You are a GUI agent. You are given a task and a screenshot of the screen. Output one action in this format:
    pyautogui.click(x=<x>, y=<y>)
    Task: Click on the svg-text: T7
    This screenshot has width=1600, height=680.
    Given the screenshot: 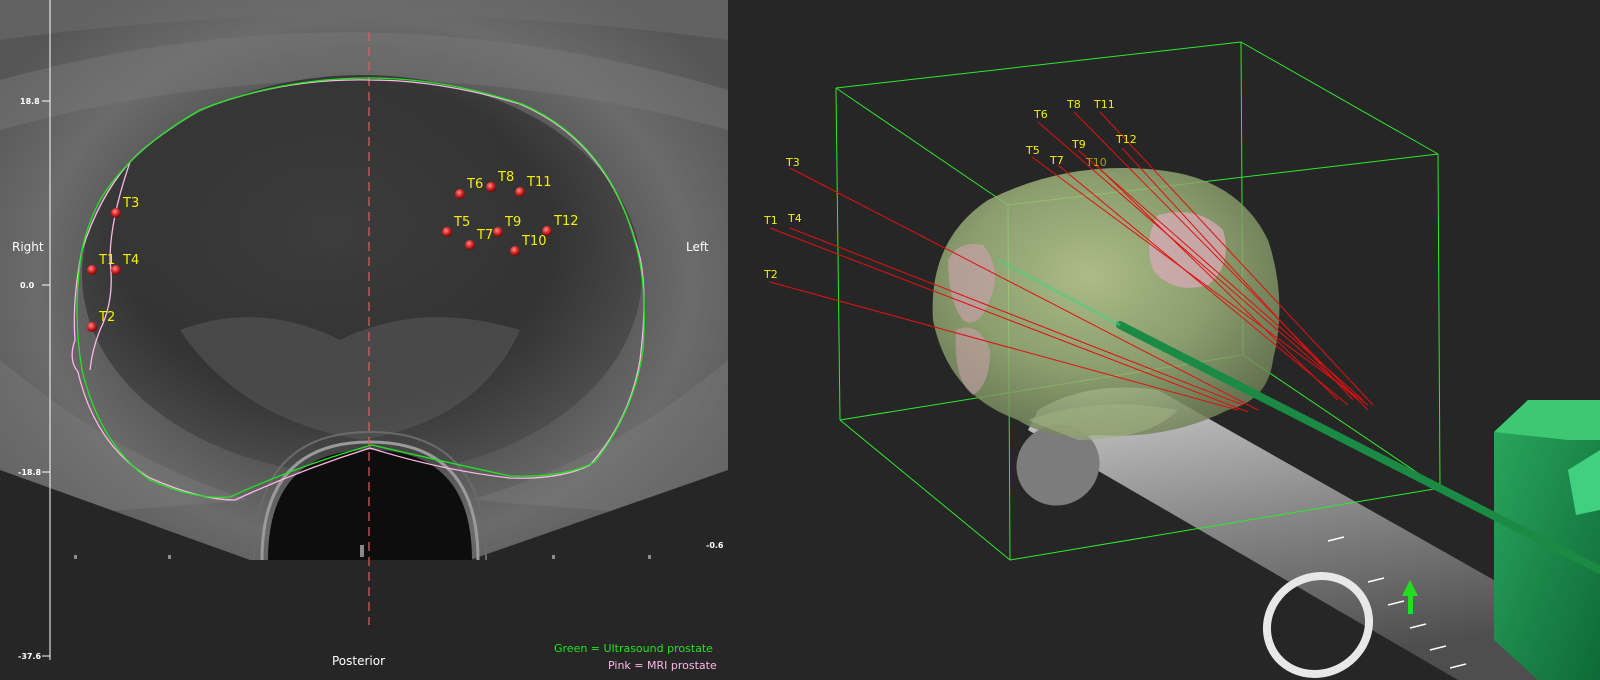 What is the action you would take?
    pyautogui.click(x=484, y=235)
    